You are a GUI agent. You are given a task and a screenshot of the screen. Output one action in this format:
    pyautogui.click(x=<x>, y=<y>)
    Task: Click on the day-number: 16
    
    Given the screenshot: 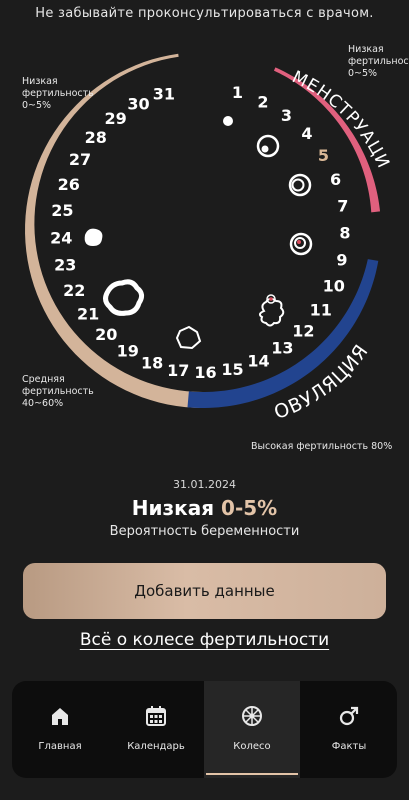 What is the action you would take?
    pyautogui.click(x=205, y=372)
    